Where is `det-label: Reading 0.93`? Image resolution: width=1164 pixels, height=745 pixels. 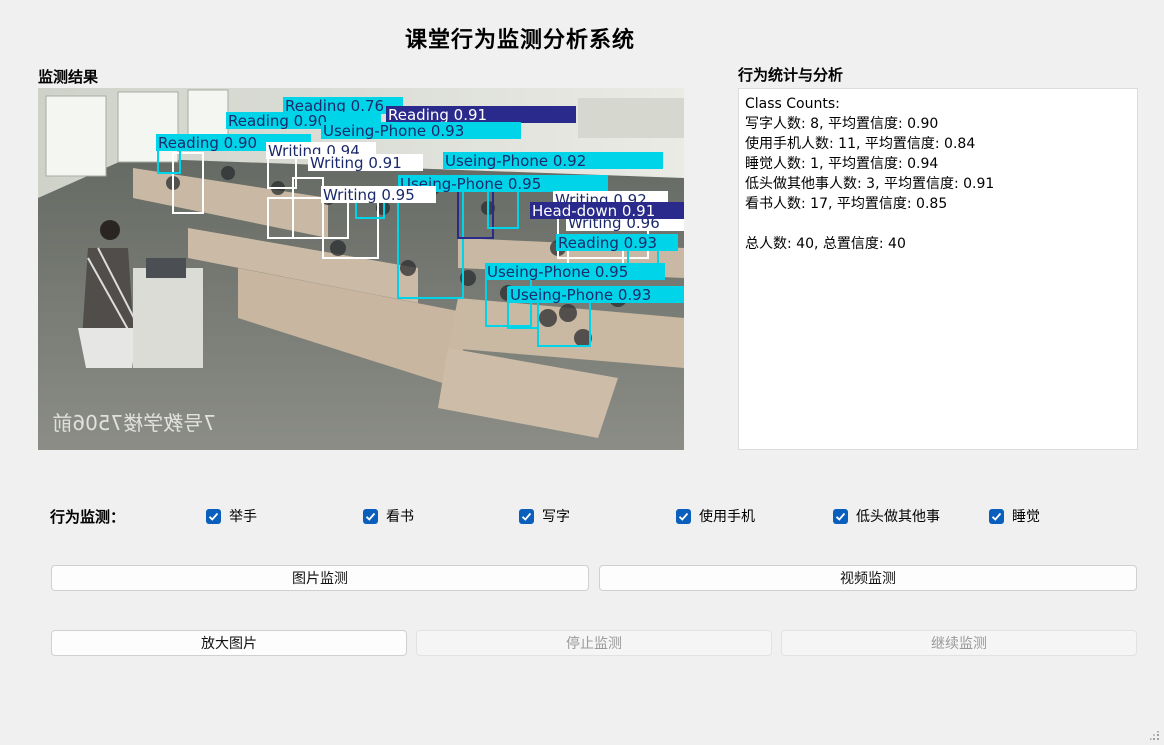 det-label: Reading 0.93 is located at coordinates (617, 243).